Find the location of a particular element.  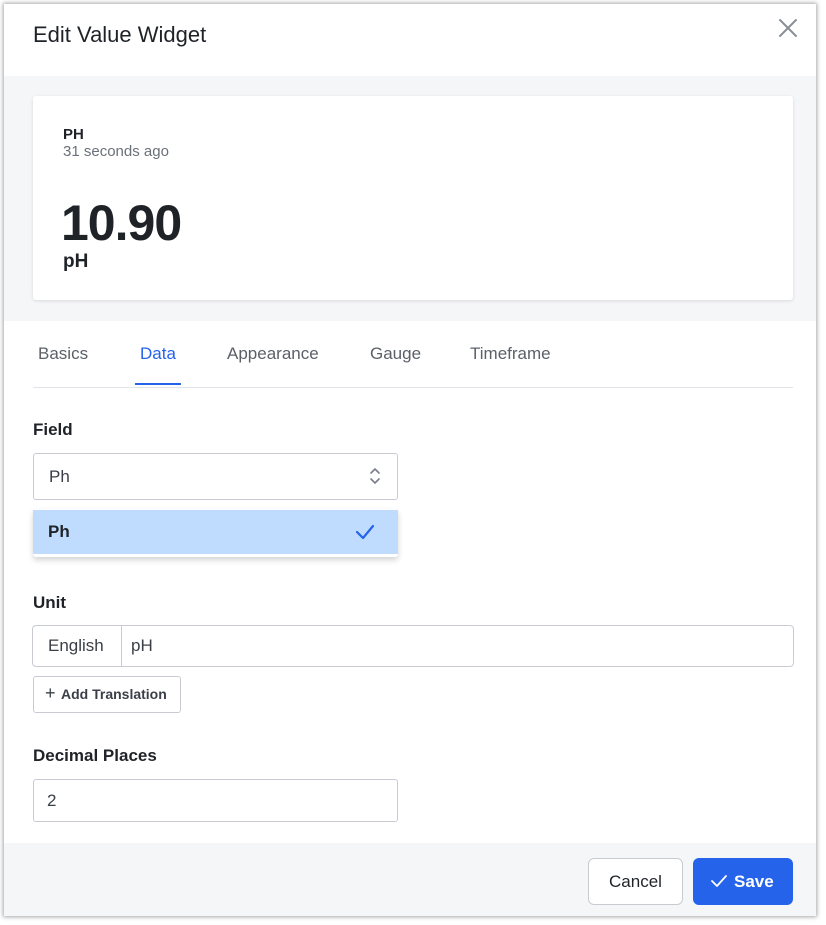

cancel-button-label: Cancel is located at coordinates (635, 881).